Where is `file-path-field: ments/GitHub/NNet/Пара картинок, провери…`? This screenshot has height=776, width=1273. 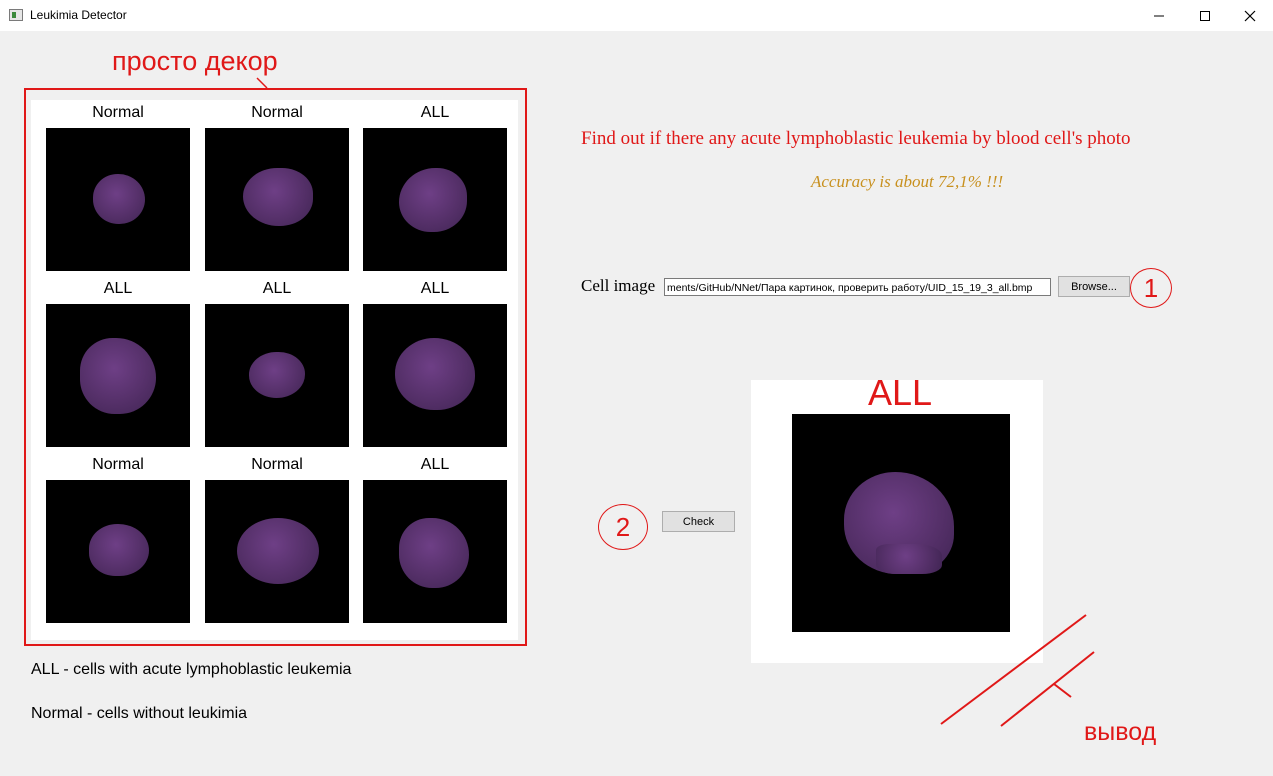 file-path-field: ments/GitHub/NNet/Пара картинок, провери… is located at coordinates (857, 287).